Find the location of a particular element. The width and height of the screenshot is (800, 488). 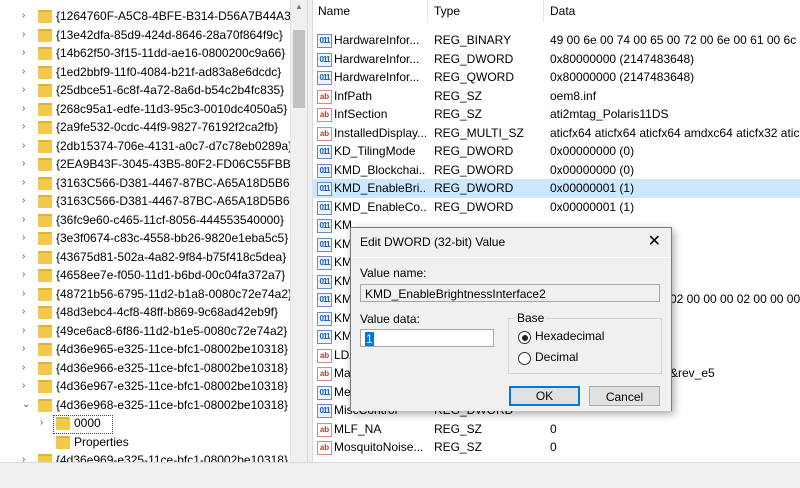

value-data: &rev_e5 is located at coordinates (692, 373).